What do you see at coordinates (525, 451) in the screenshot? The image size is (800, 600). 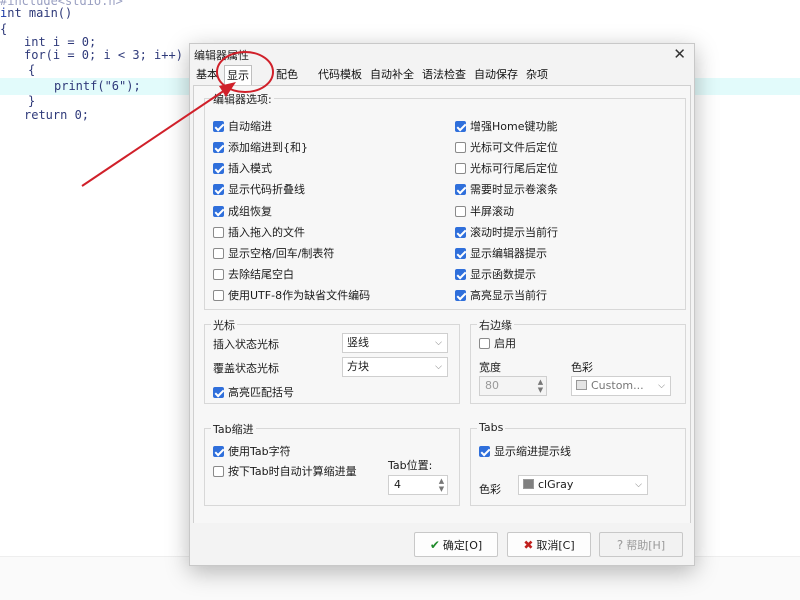 I see `option-show-indent-guides: 显示缩进提示线` at bounding box center [525, 451].